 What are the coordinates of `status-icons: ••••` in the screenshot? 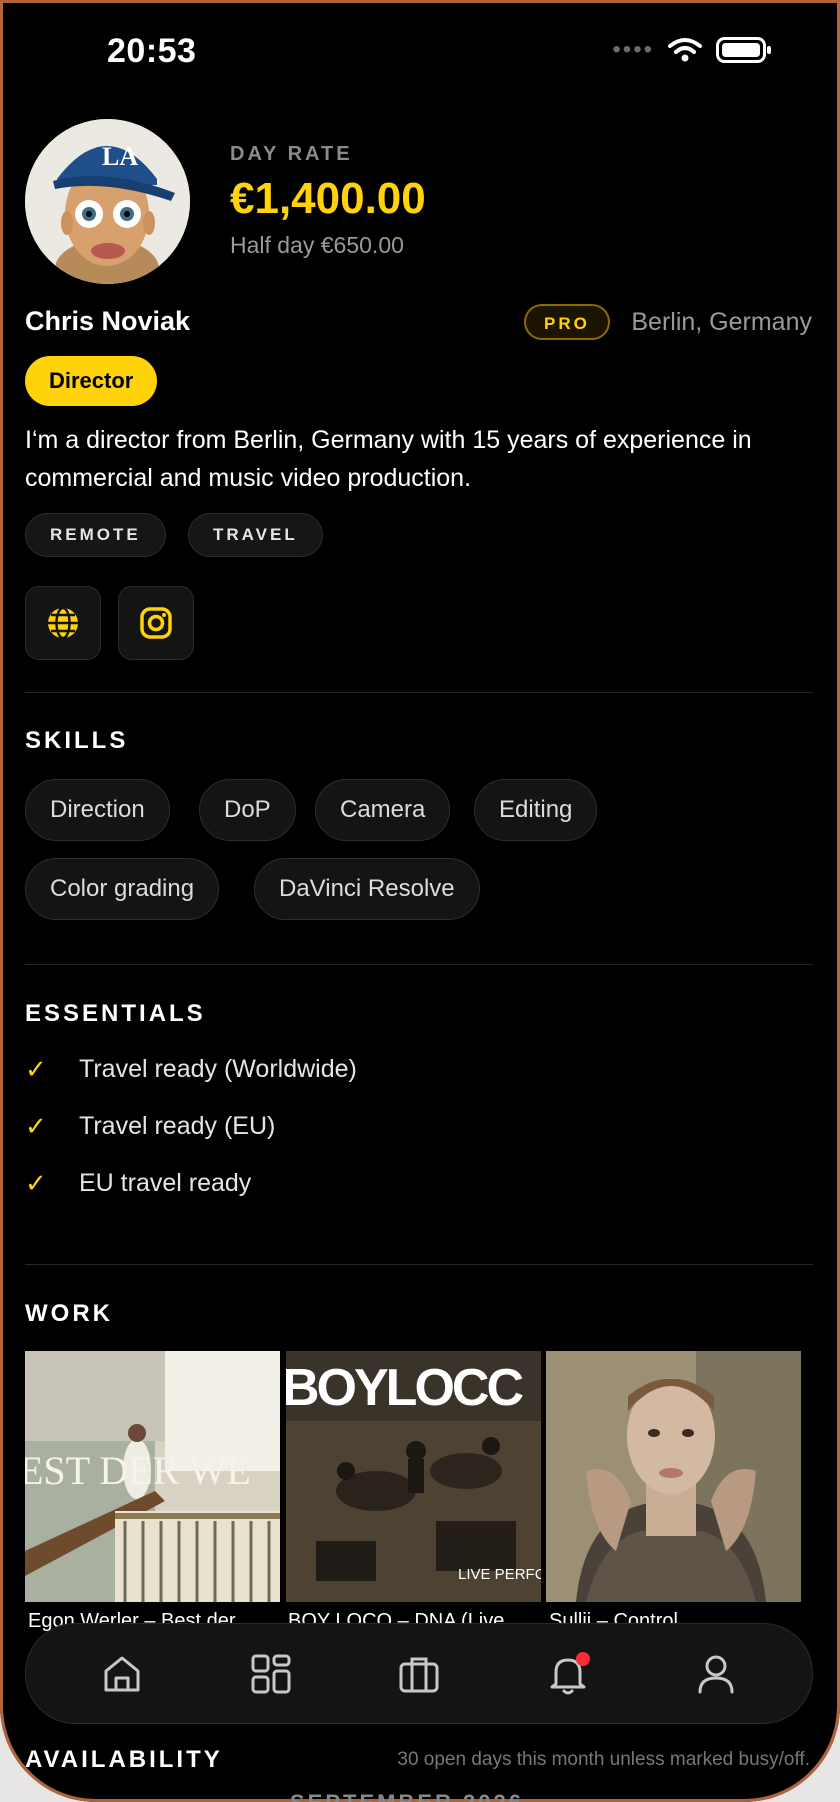 It's located at (692, 50).